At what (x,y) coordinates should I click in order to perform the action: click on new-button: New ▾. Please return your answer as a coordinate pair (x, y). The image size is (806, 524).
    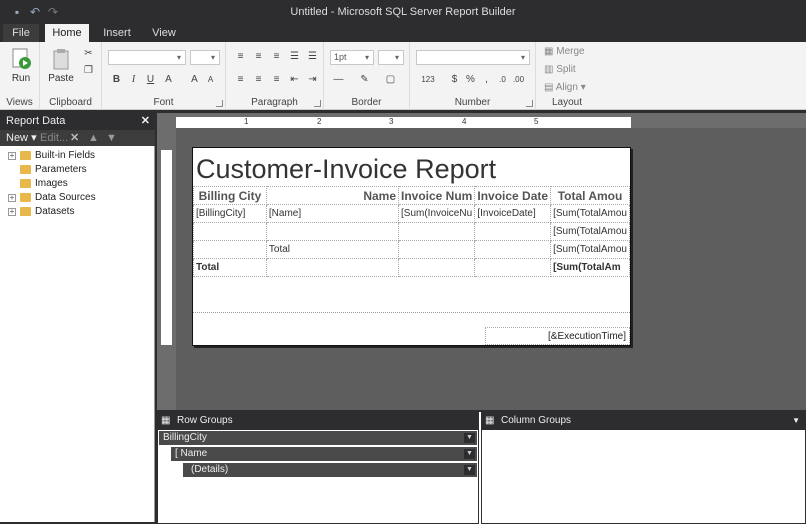
    Looking at the image, I should click on (21, 138).